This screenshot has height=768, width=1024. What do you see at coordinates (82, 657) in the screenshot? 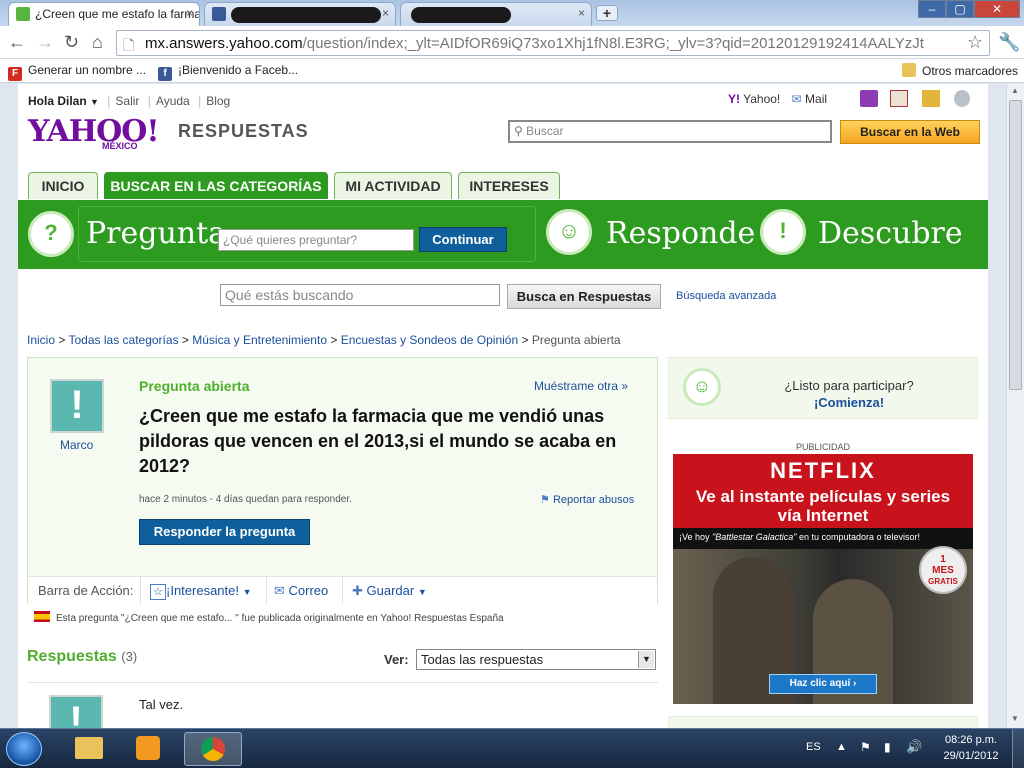
I see `answers-heading: Respuestas (3)` at bounding box center [82, 657].